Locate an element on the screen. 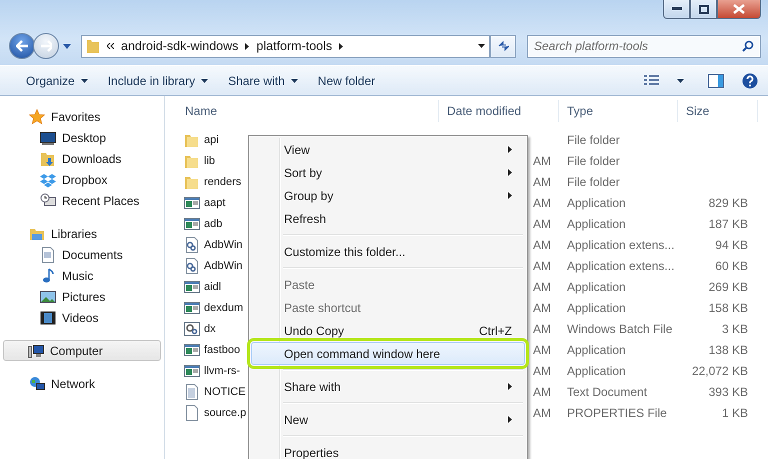 This screenshot has width=768, height=459. blank-file-icon is located at coordinates (192, 412).